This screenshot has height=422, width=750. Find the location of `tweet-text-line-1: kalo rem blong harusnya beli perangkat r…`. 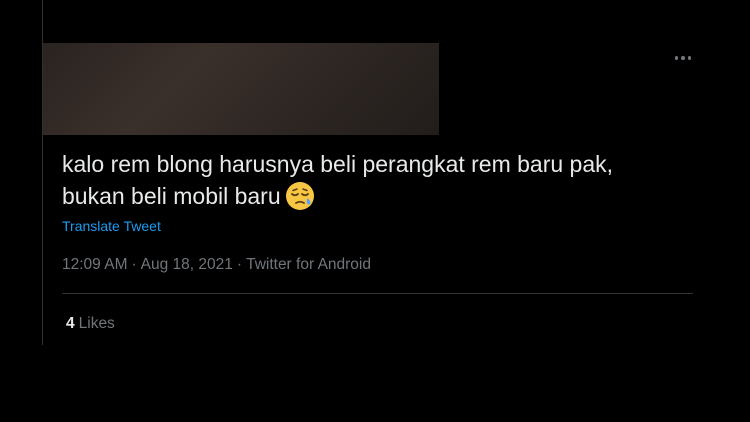

tweet-text-line-1: kalo rem blong harusnya beli perangkat r… is located at coordinates (338, 164).